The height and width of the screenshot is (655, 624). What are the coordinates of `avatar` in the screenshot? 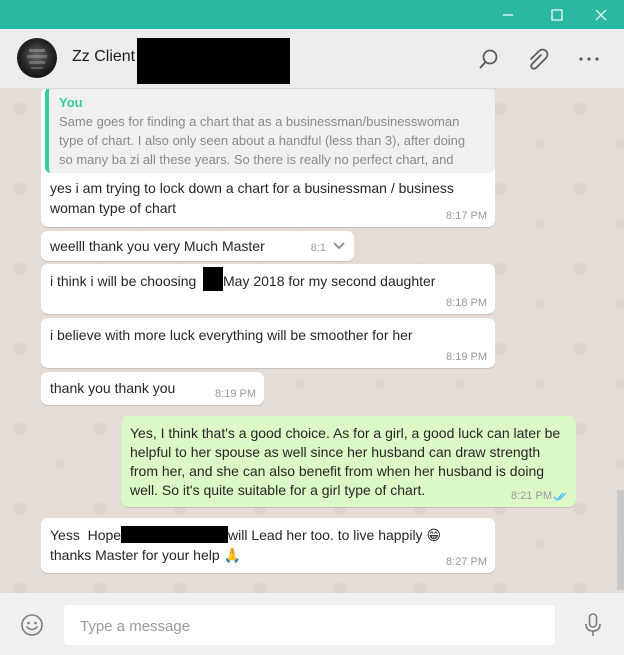 It's located at (37, 58).